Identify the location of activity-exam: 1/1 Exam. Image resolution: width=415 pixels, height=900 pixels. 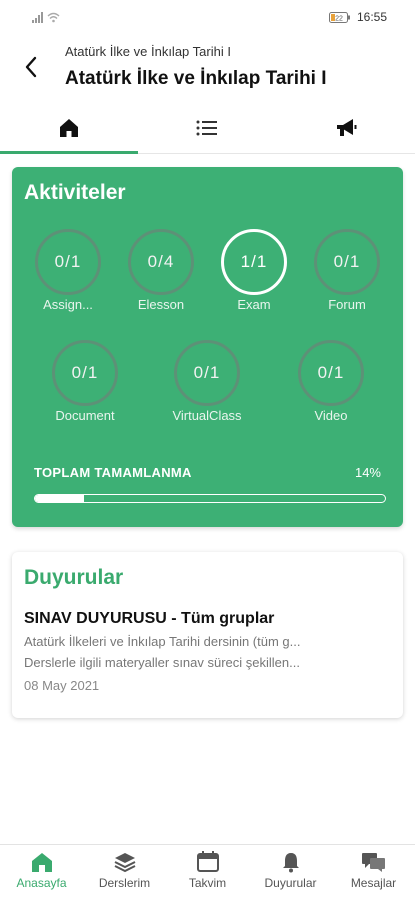
(254, 270).